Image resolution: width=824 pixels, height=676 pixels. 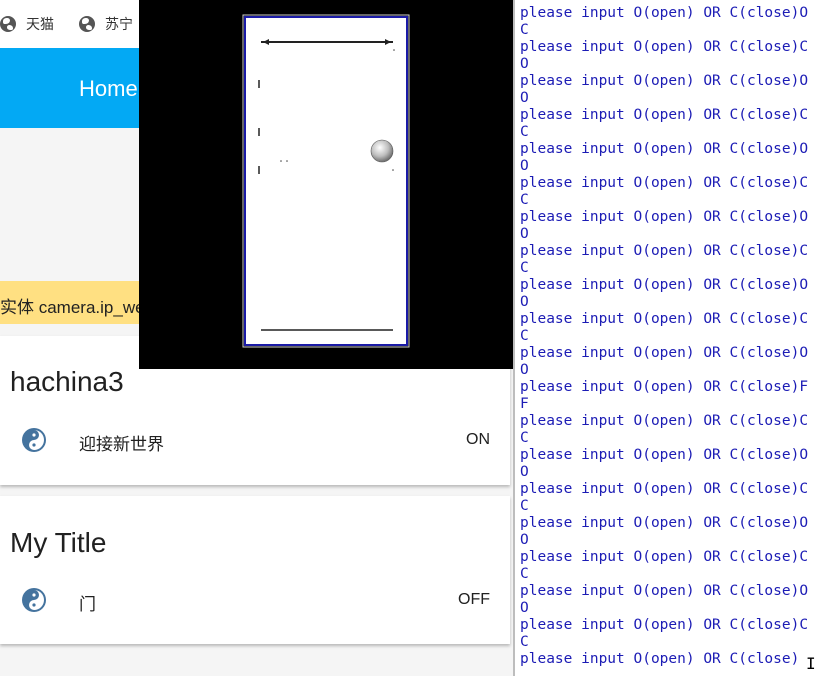 I want to click on entity-name: 迎接新世界, so click(x=121, y=442).